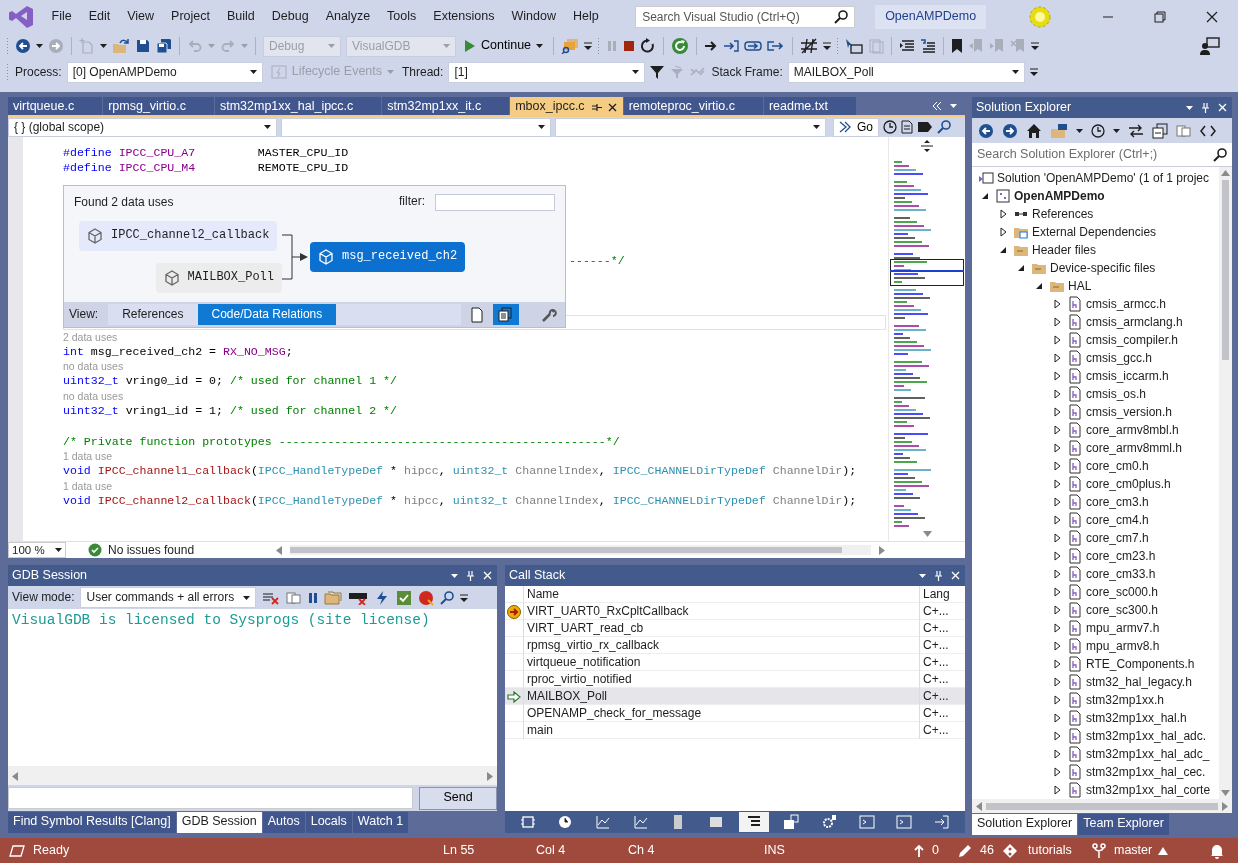 This screenshot has width=1238, height=863. I want to click on scroll-left-icon, so click(279, 550).